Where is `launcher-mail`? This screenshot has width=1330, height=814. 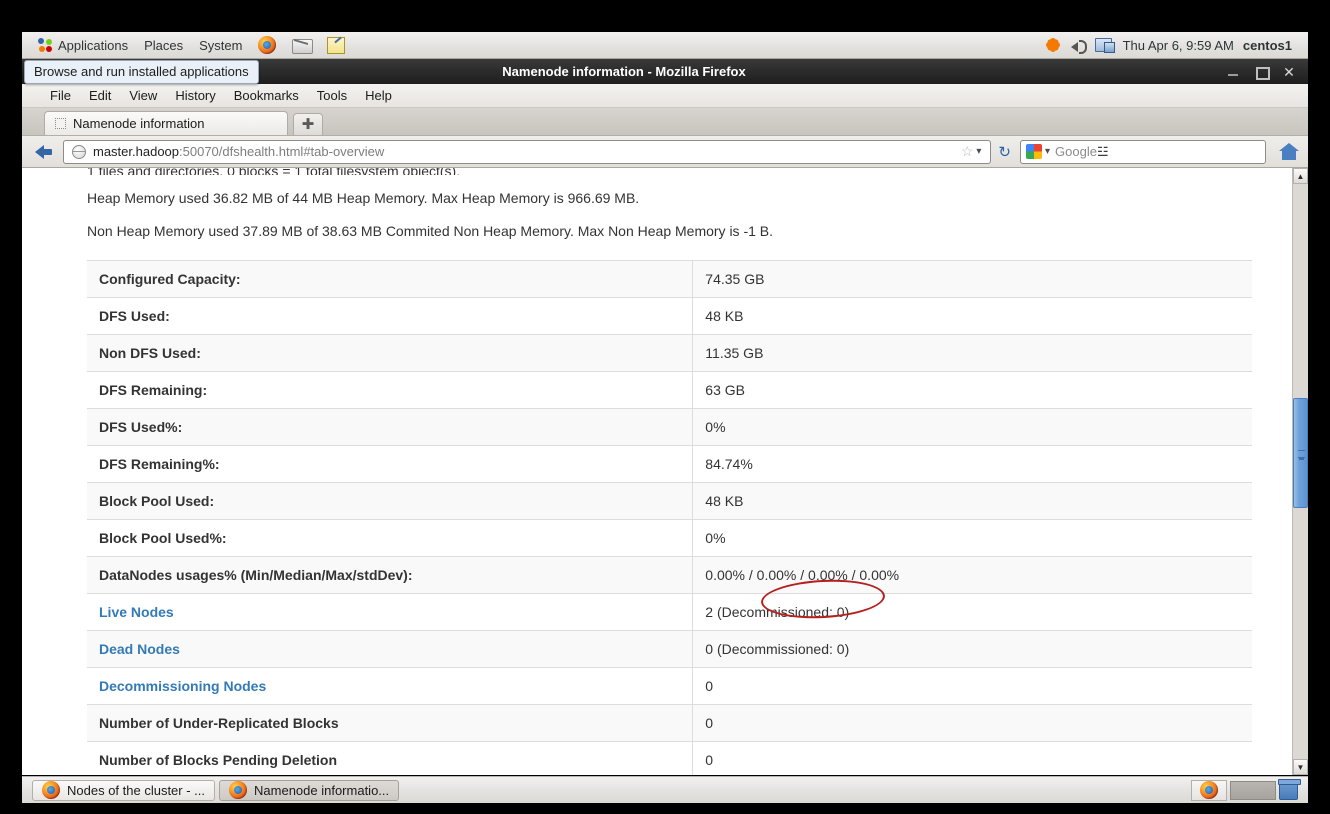 launcher-mail is located at coordinates (301, 45).